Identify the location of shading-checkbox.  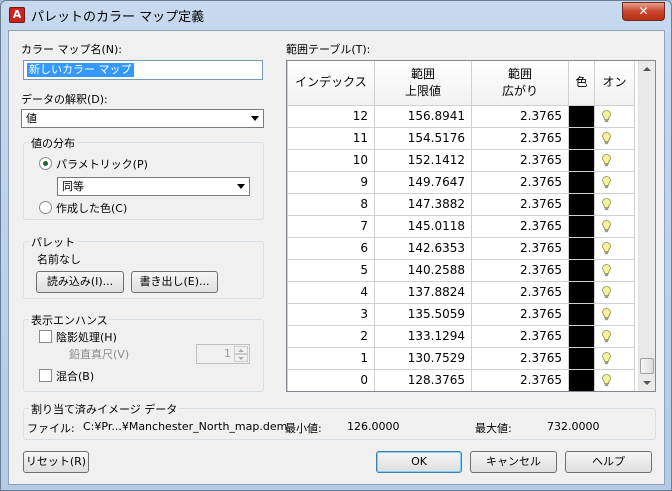
(45, 336).